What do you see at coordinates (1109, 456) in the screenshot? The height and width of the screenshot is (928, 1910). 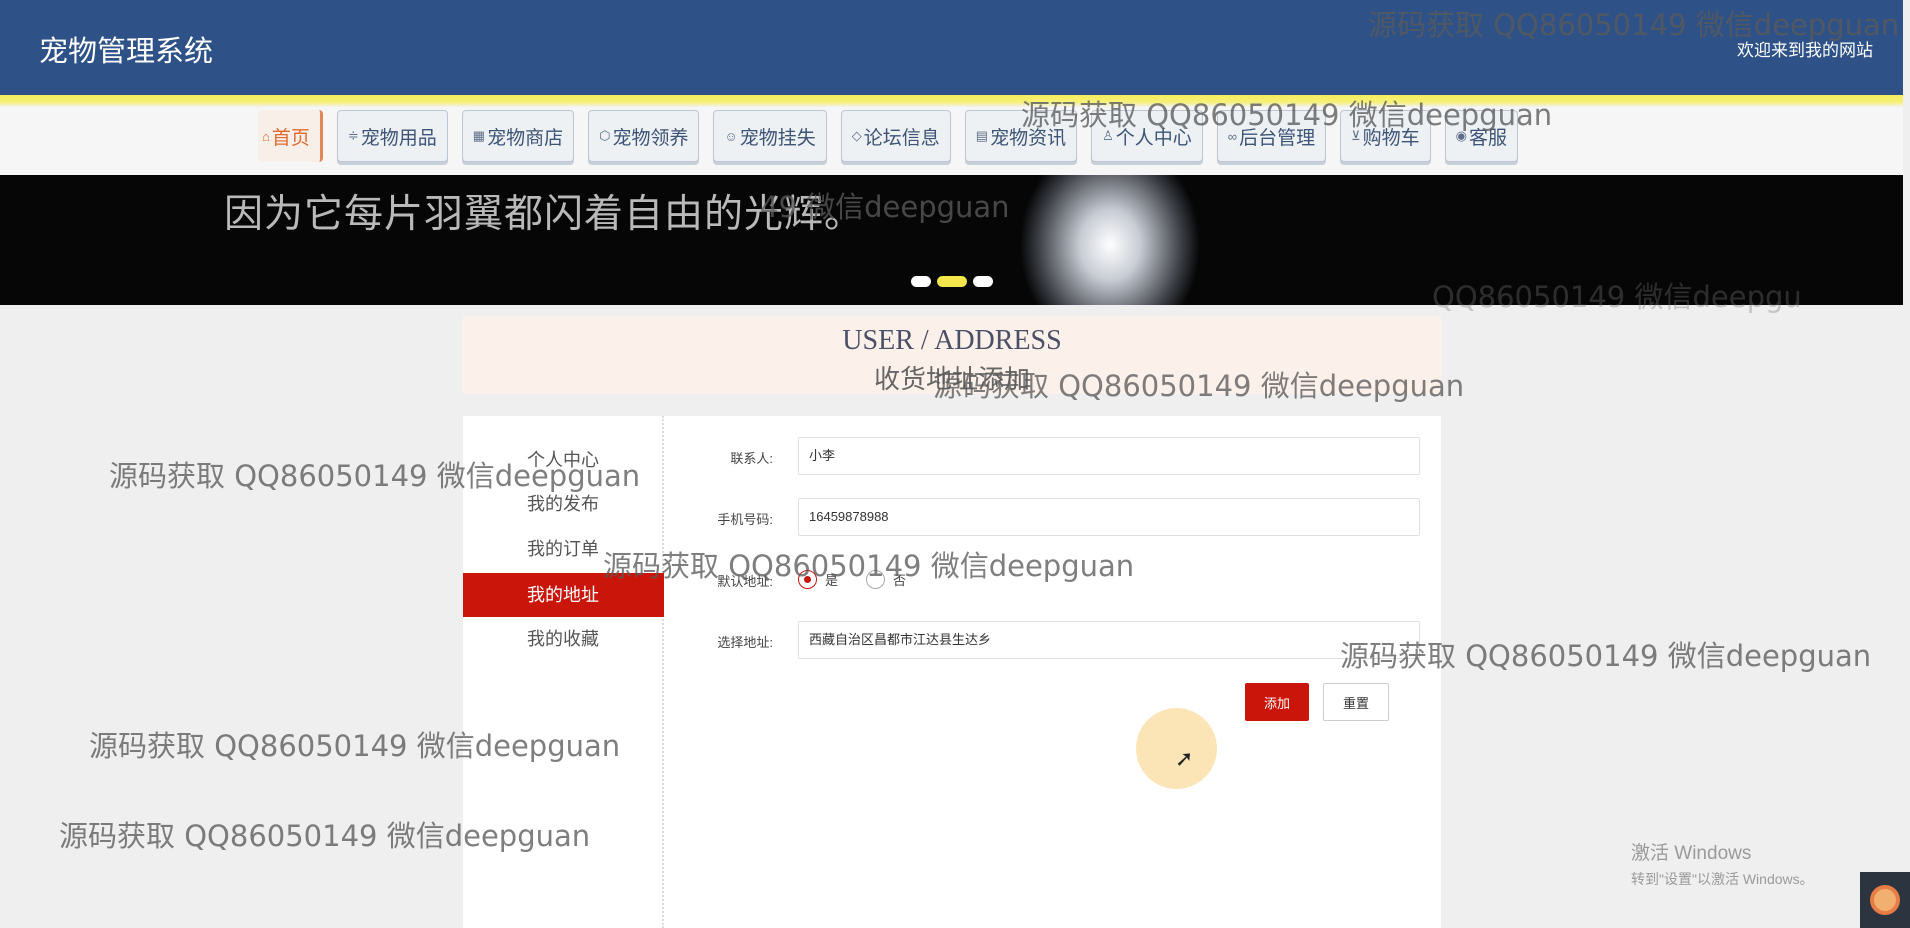 I see `contact-input: 小李` at bounding box center [1109, 456].